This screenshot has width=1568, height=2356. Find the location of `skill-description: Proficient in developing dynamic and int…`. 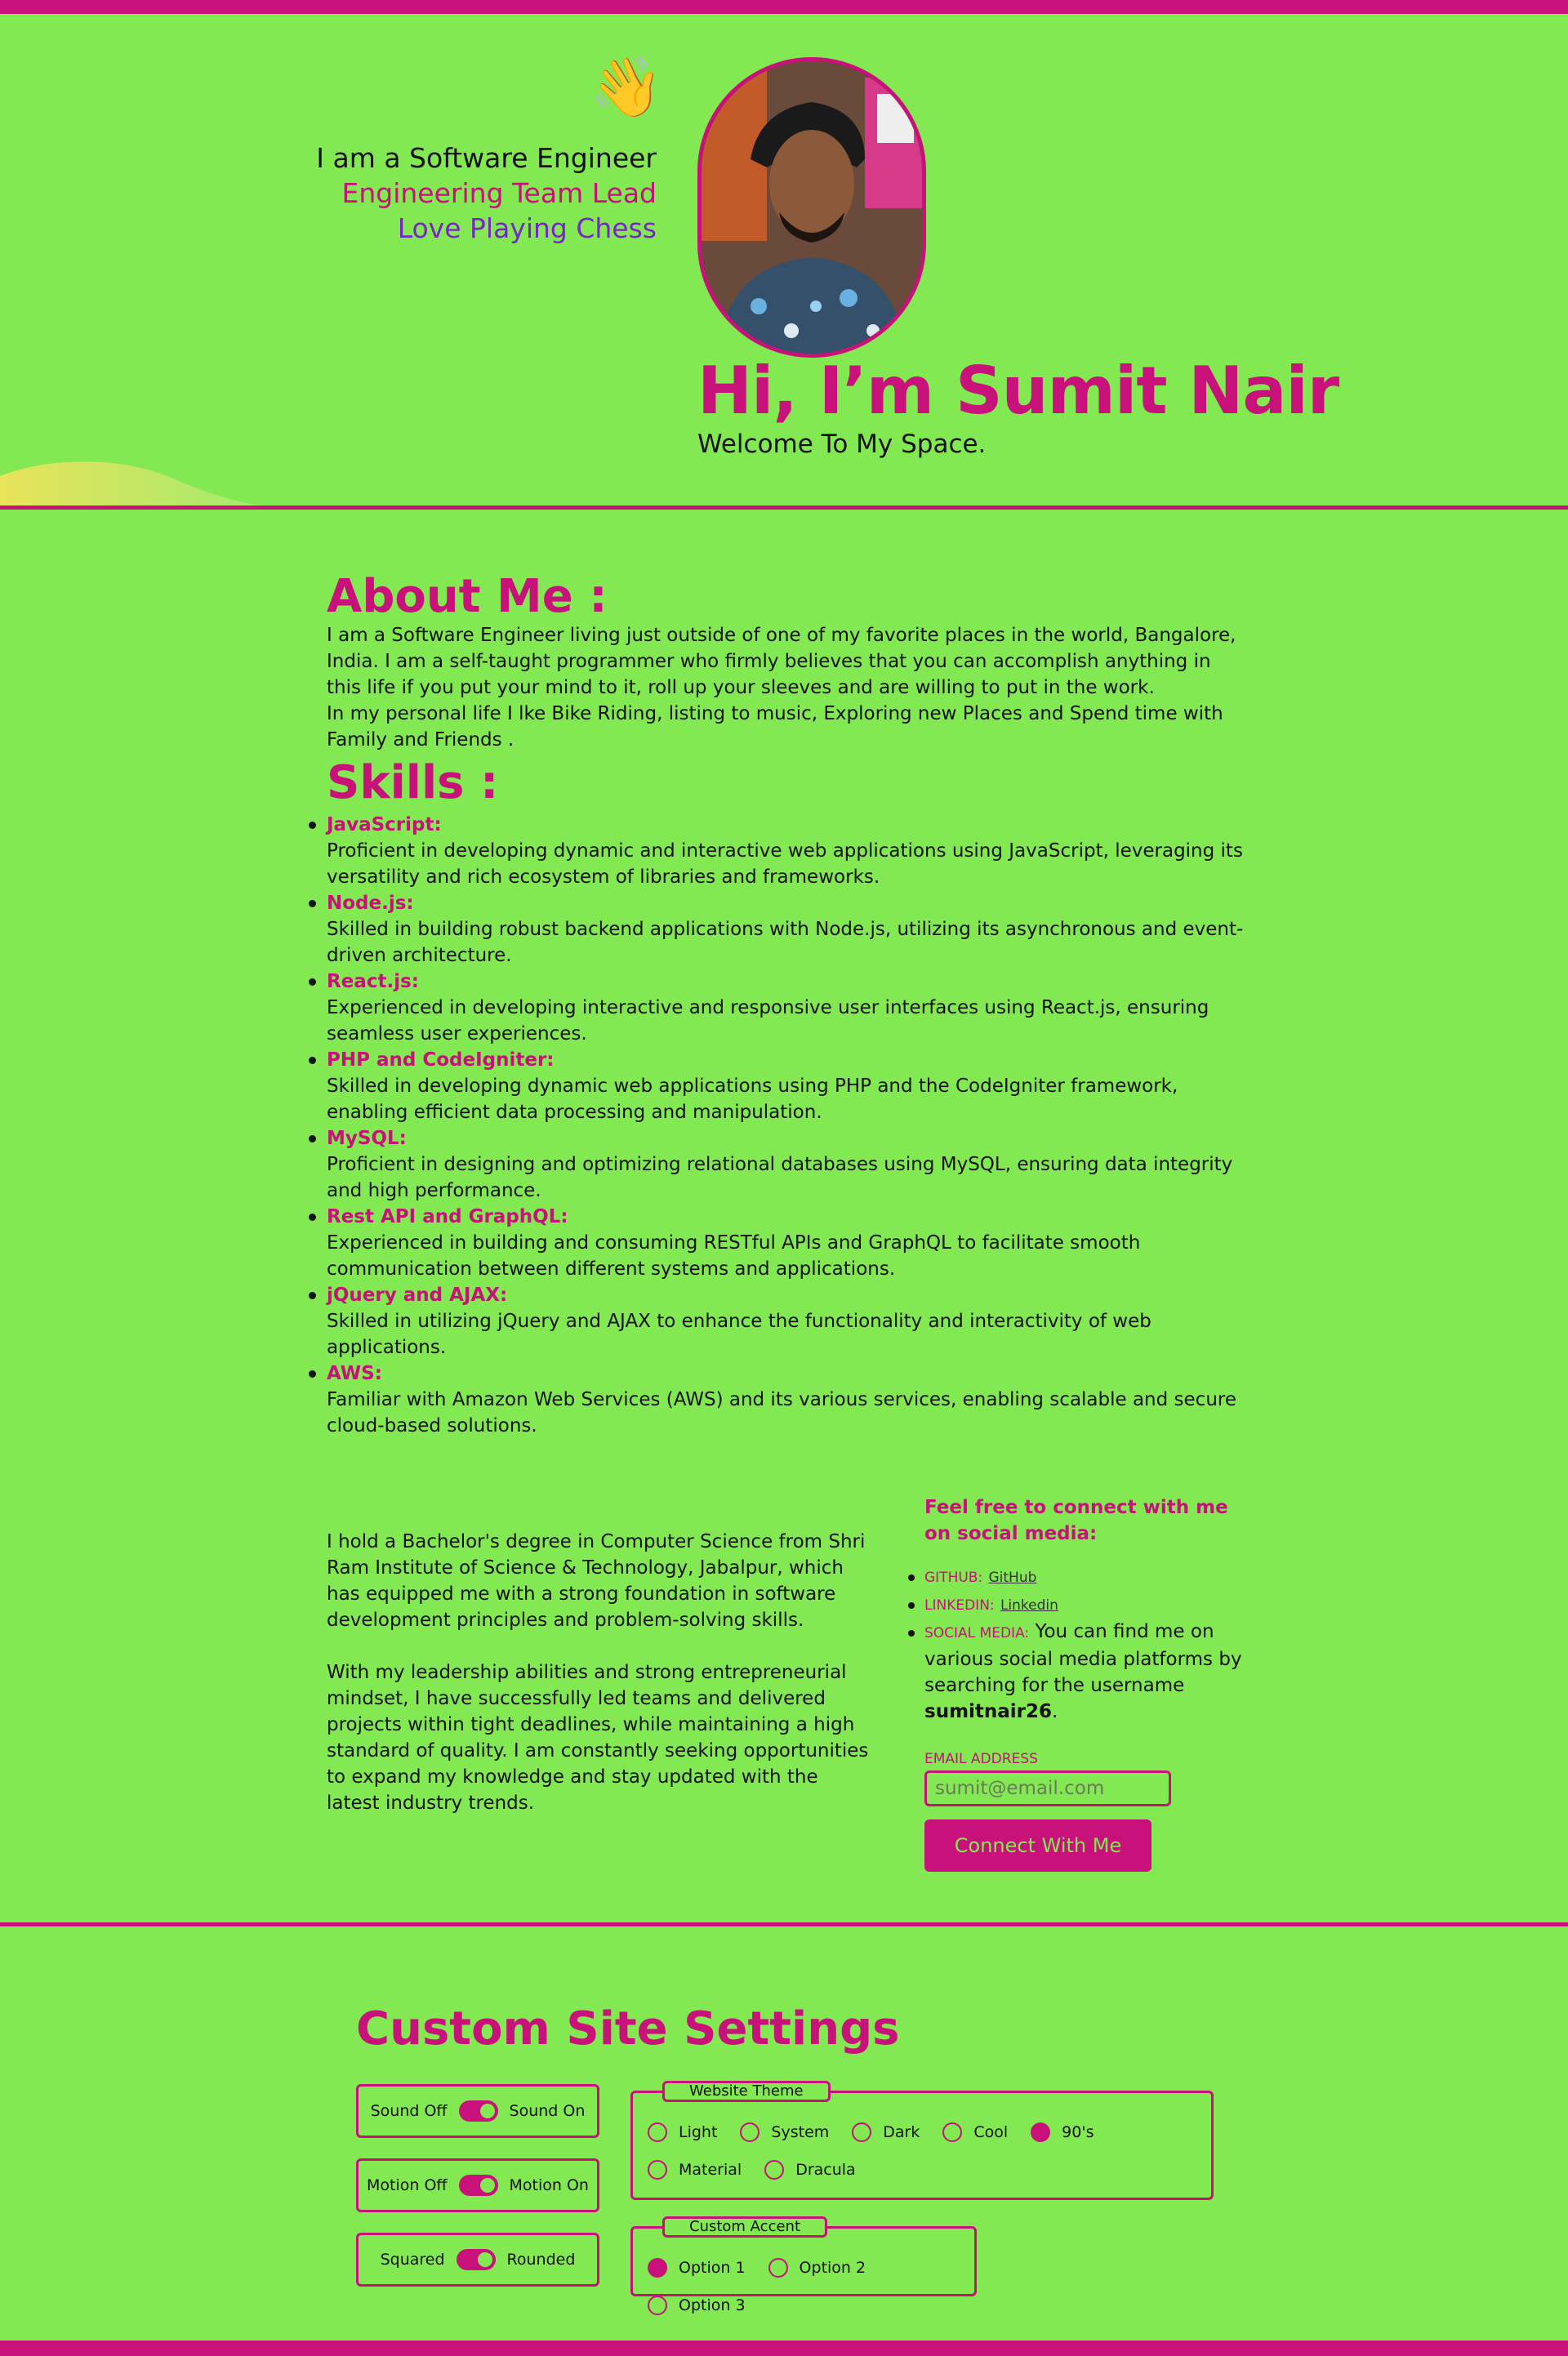

skill-description: Proficient in developing dynamic and int… is located at coordinates (785, 864).